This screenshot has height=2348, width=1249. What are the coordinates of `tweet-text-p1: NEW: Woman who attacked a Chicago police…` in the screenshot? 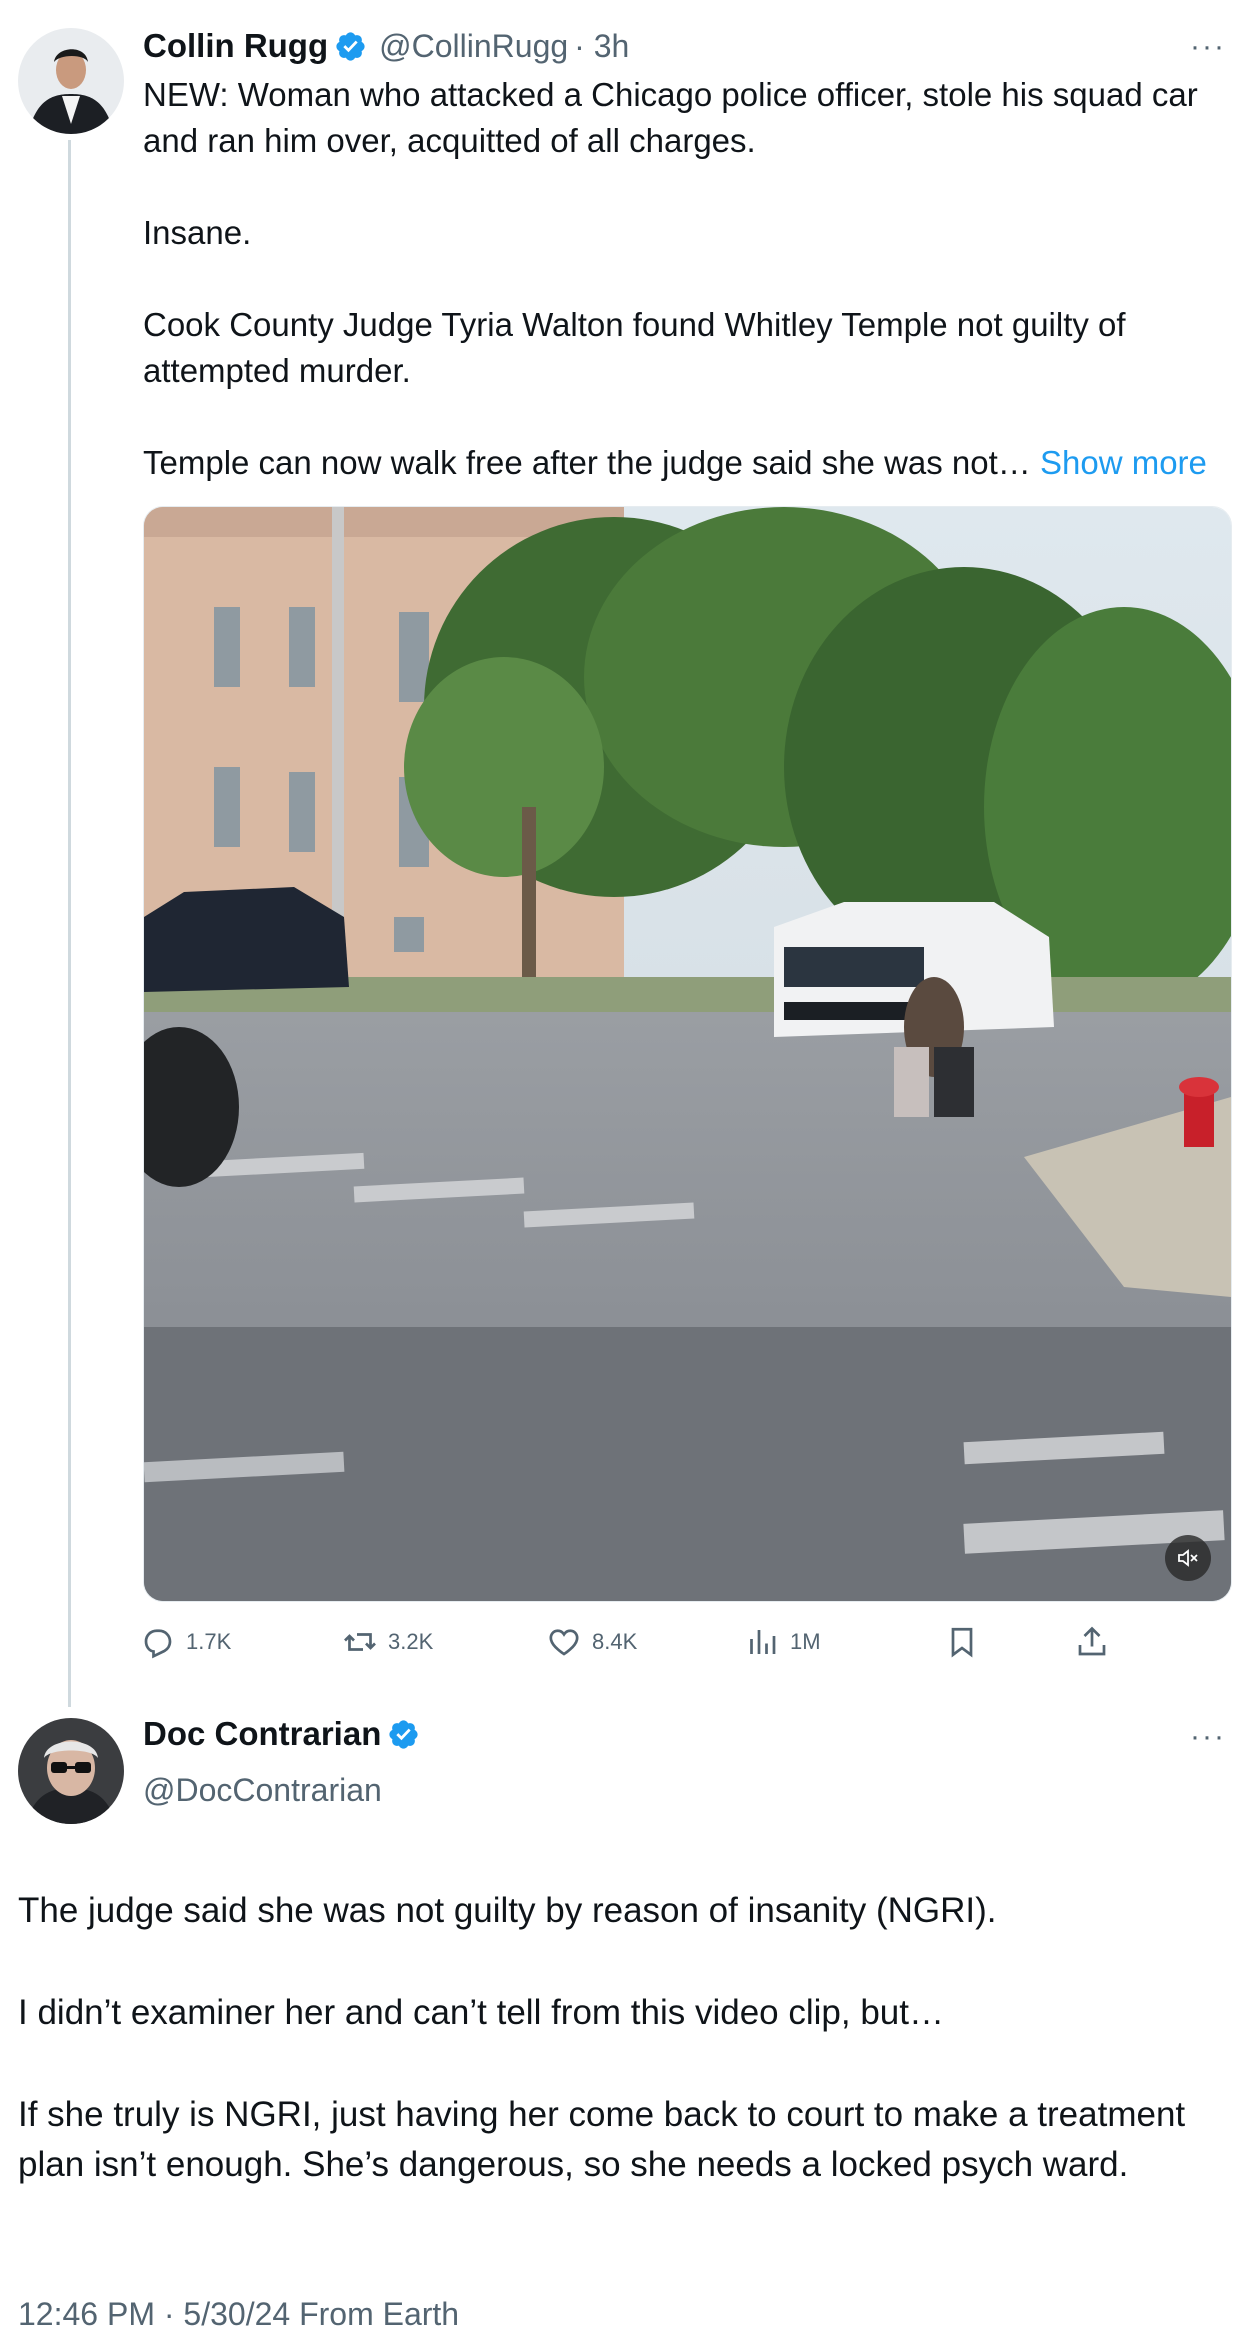 It's located at (675, 117).